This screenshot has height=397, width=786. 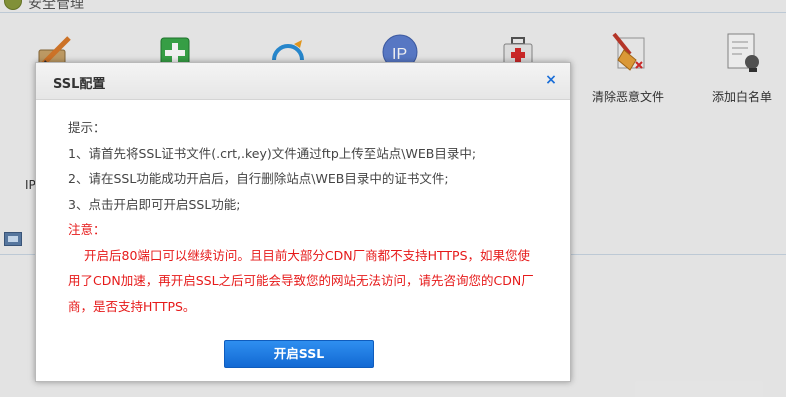 What do you see at coordinates (299, 354) in the screenshot?
I see `enable-ssl-button: 开启SSL` at bounding box center [299, 354].